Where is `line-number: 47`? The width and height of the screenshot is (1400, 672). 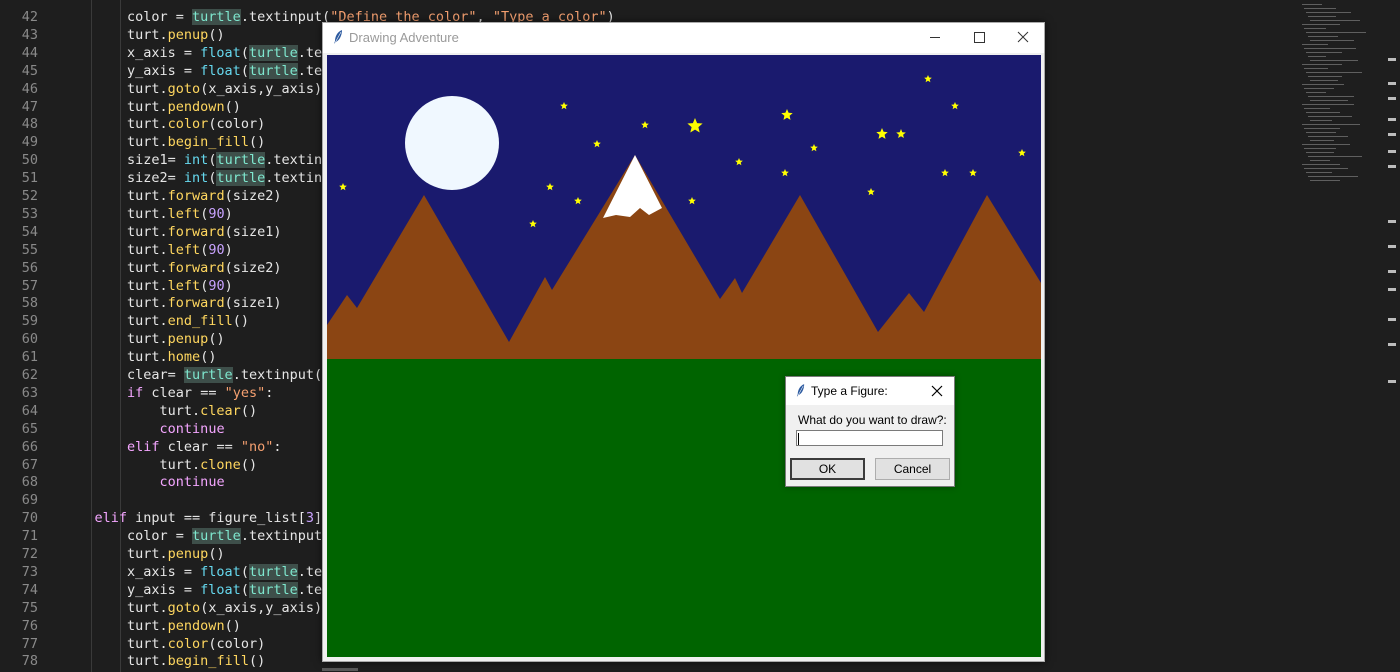 line-number: 47 is located at coordinates (29, 106).